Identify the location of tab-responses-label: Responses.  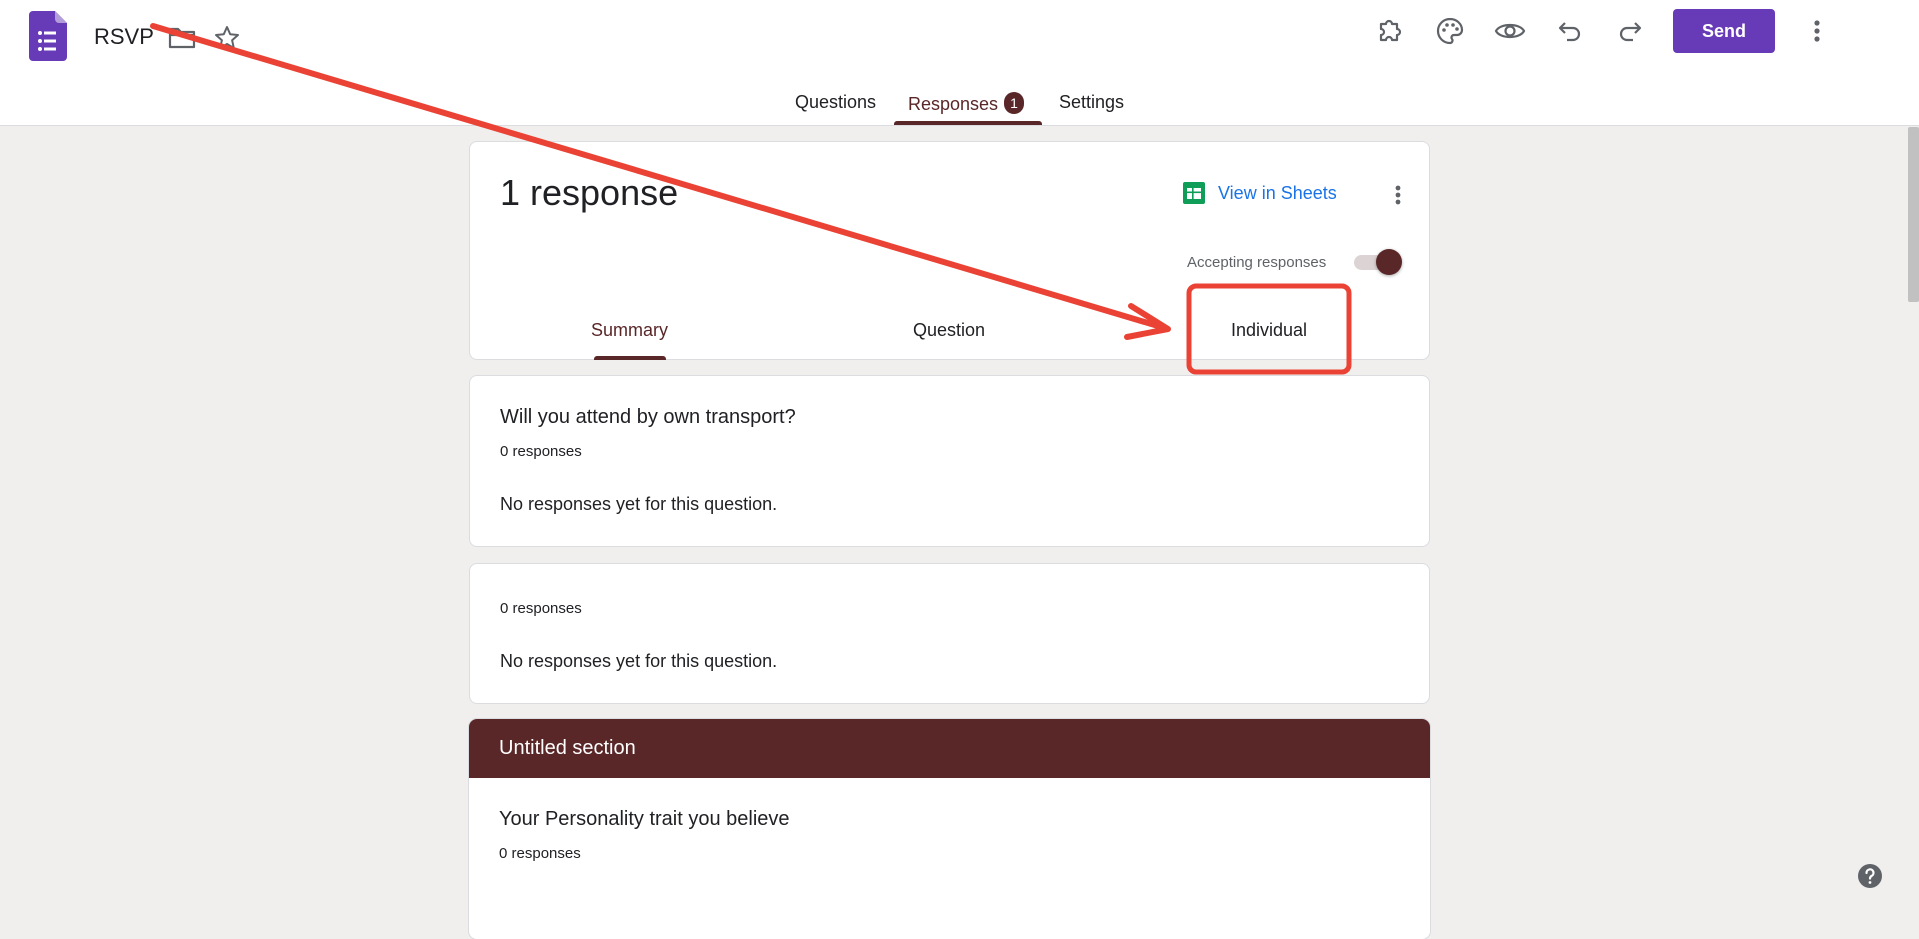
(953, 104).